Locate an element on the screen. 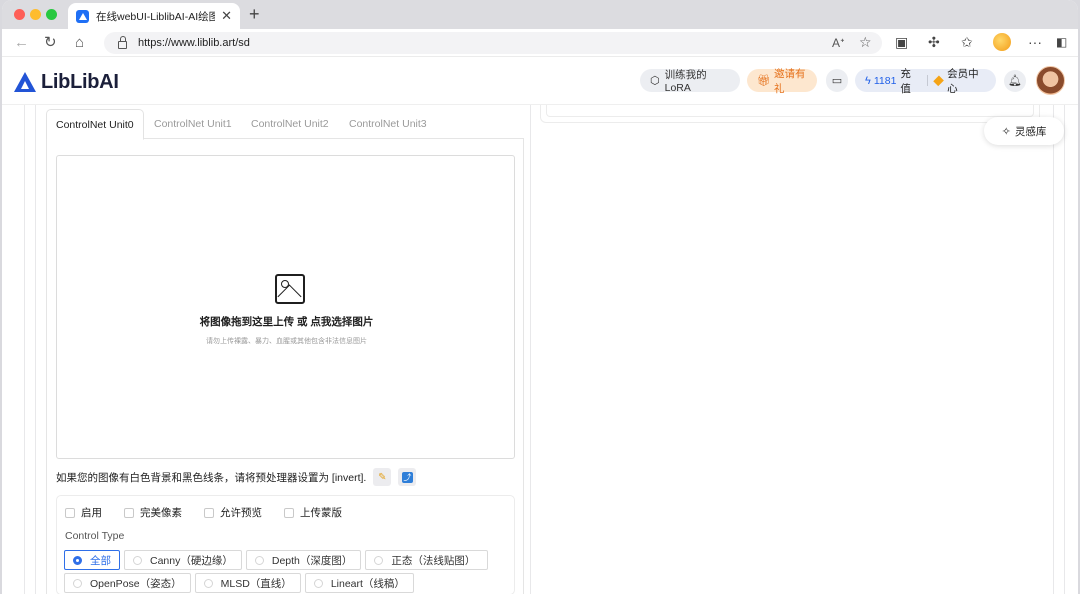 This screenshot has height=594, width=1080. radio-label: 正态（法线贴图） is located at coordinates (433, 560).